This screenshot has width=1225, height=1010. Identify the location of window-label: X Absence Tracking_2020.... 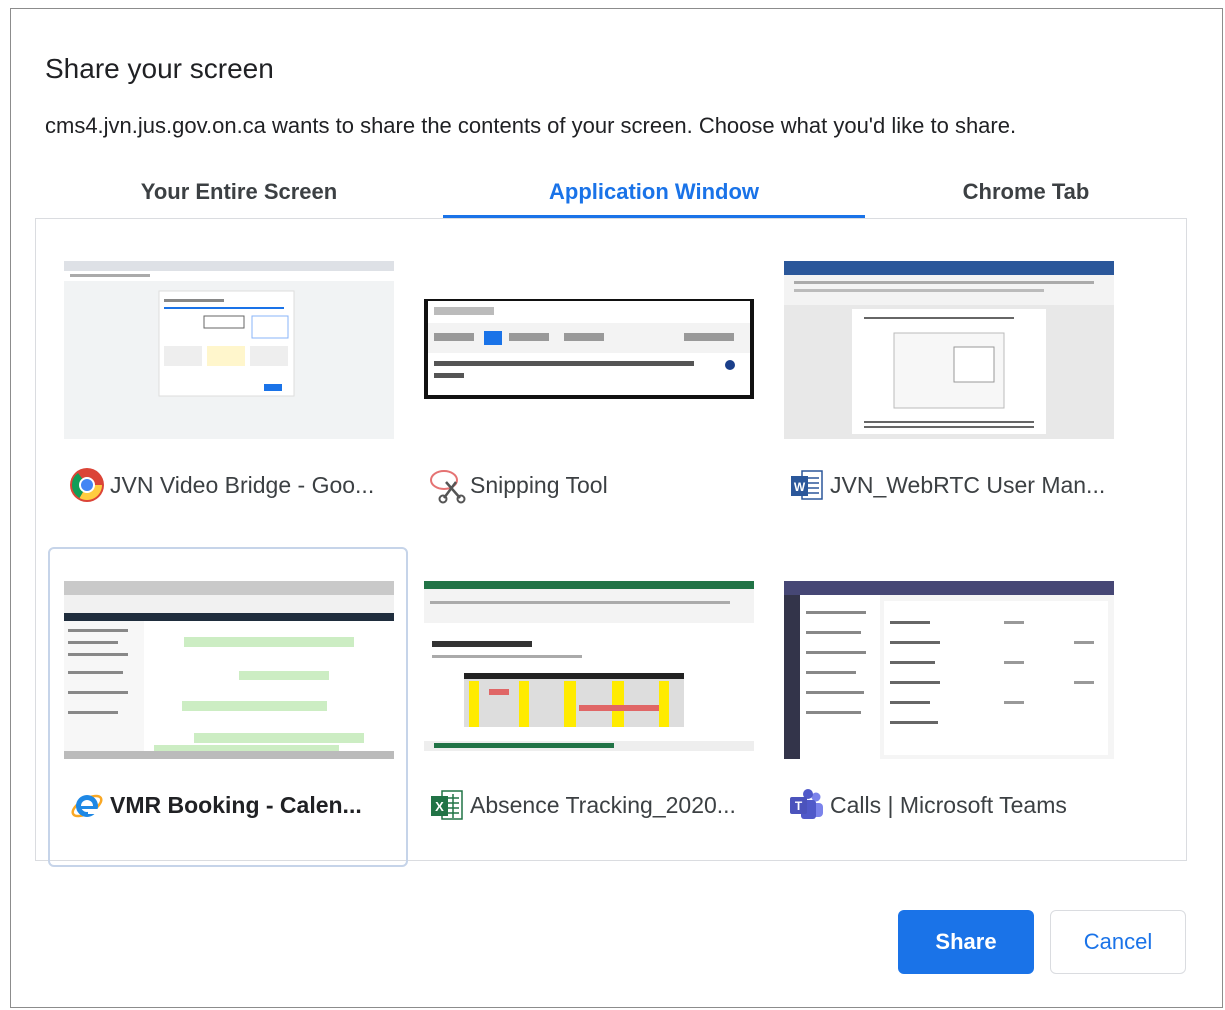
(582, 805).